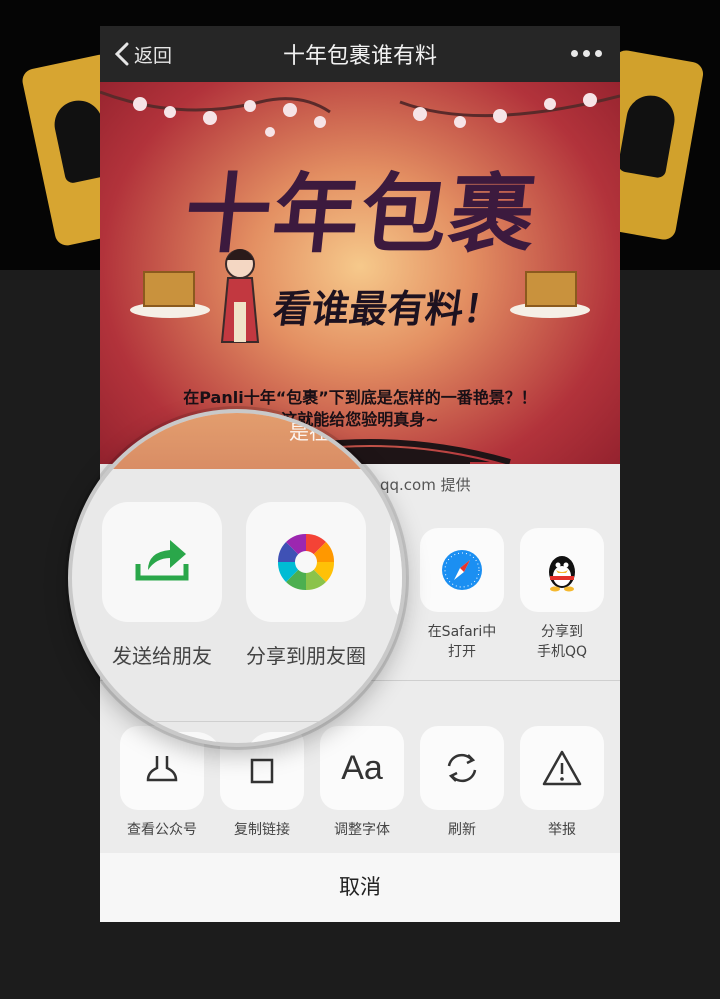  Describe the element at coordinates (153, 55) in the screenshot. I see `back-label: 返回` at that location.